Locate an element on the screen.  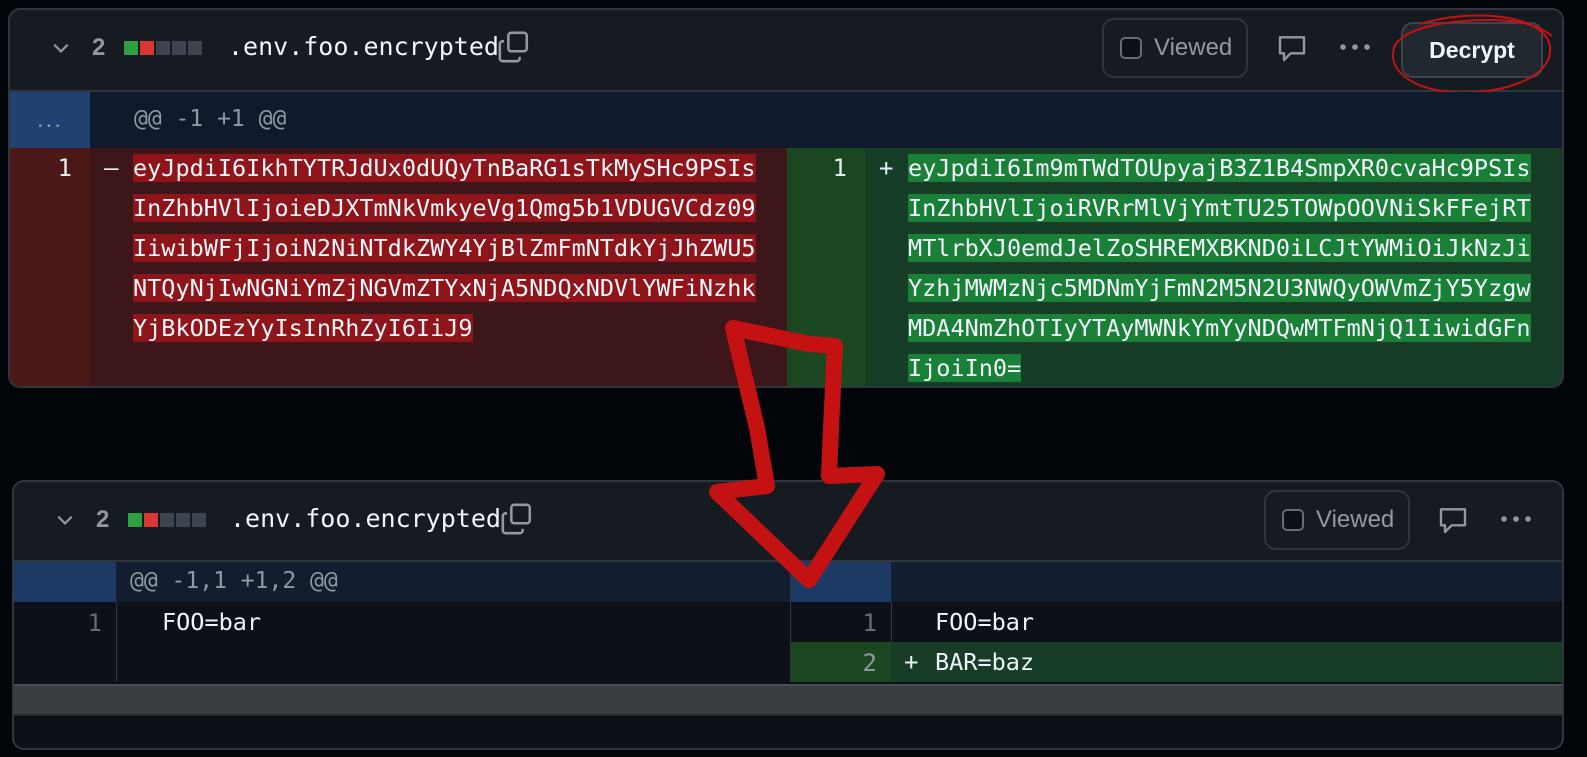
hunk-header: @@ -1,1 +1,2 @@ is located at coordinates (234, 581).